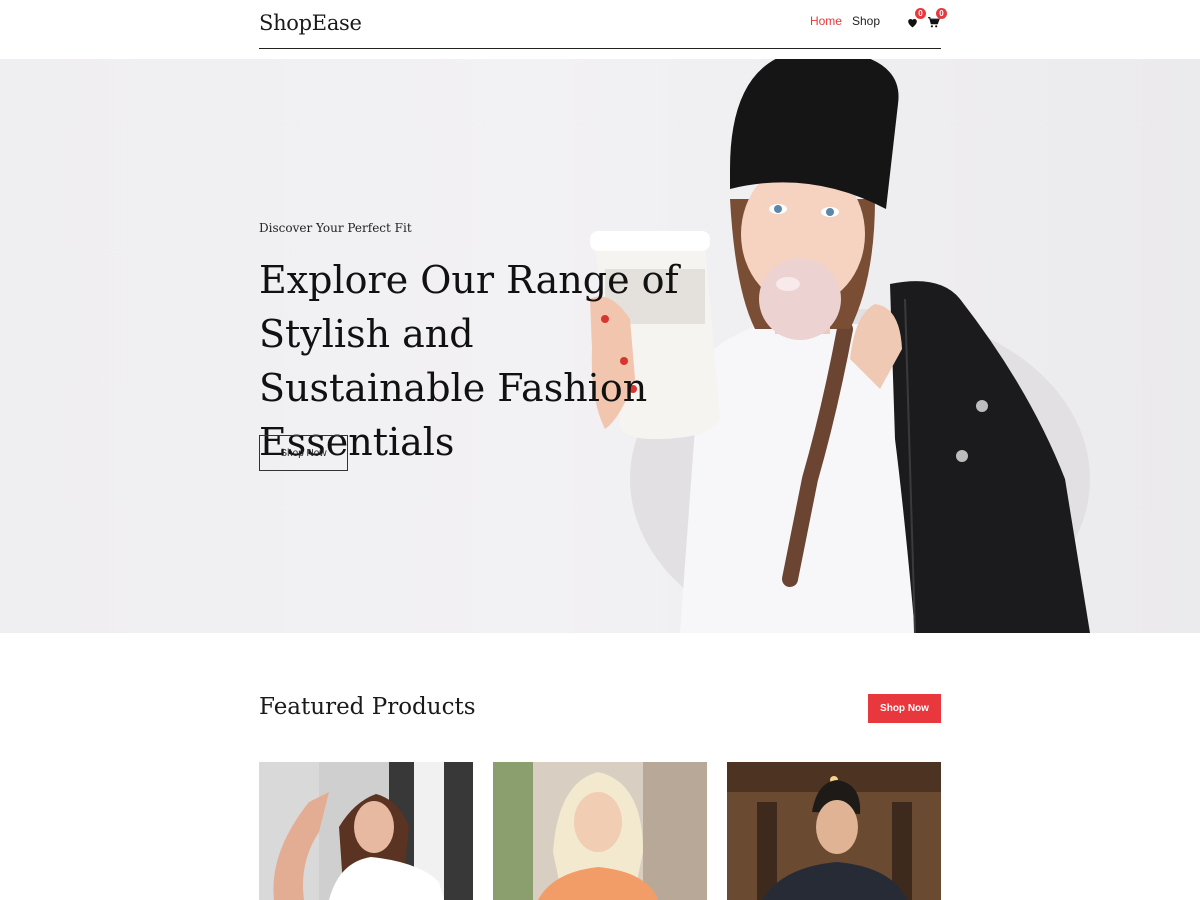 The height and width of the screenshot is (900, 1200). Describe the element at coordinates (826, 21) in the screenshot. I see `nav-home-link: Home` at that location.